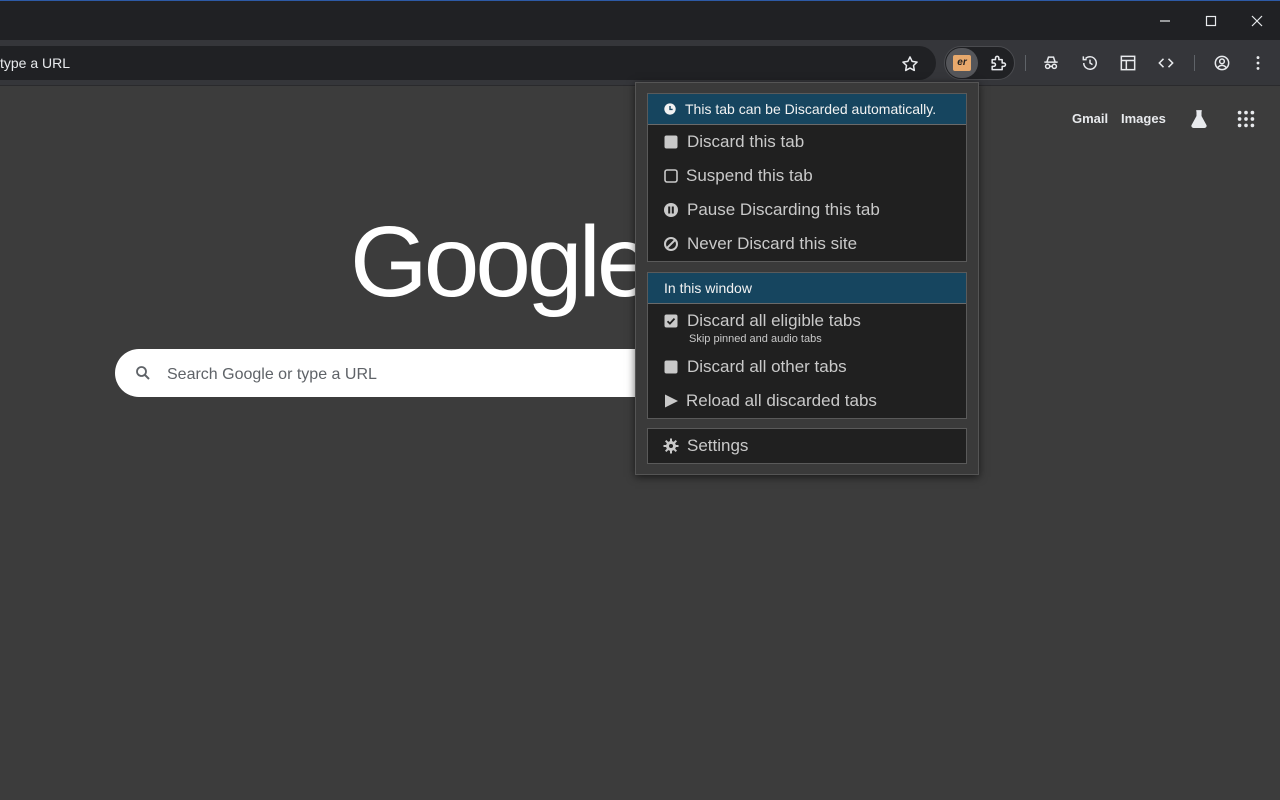  Describe the element at coordinates (718, 445) in the screenshot. I see `settings-label: Settings` at that location.